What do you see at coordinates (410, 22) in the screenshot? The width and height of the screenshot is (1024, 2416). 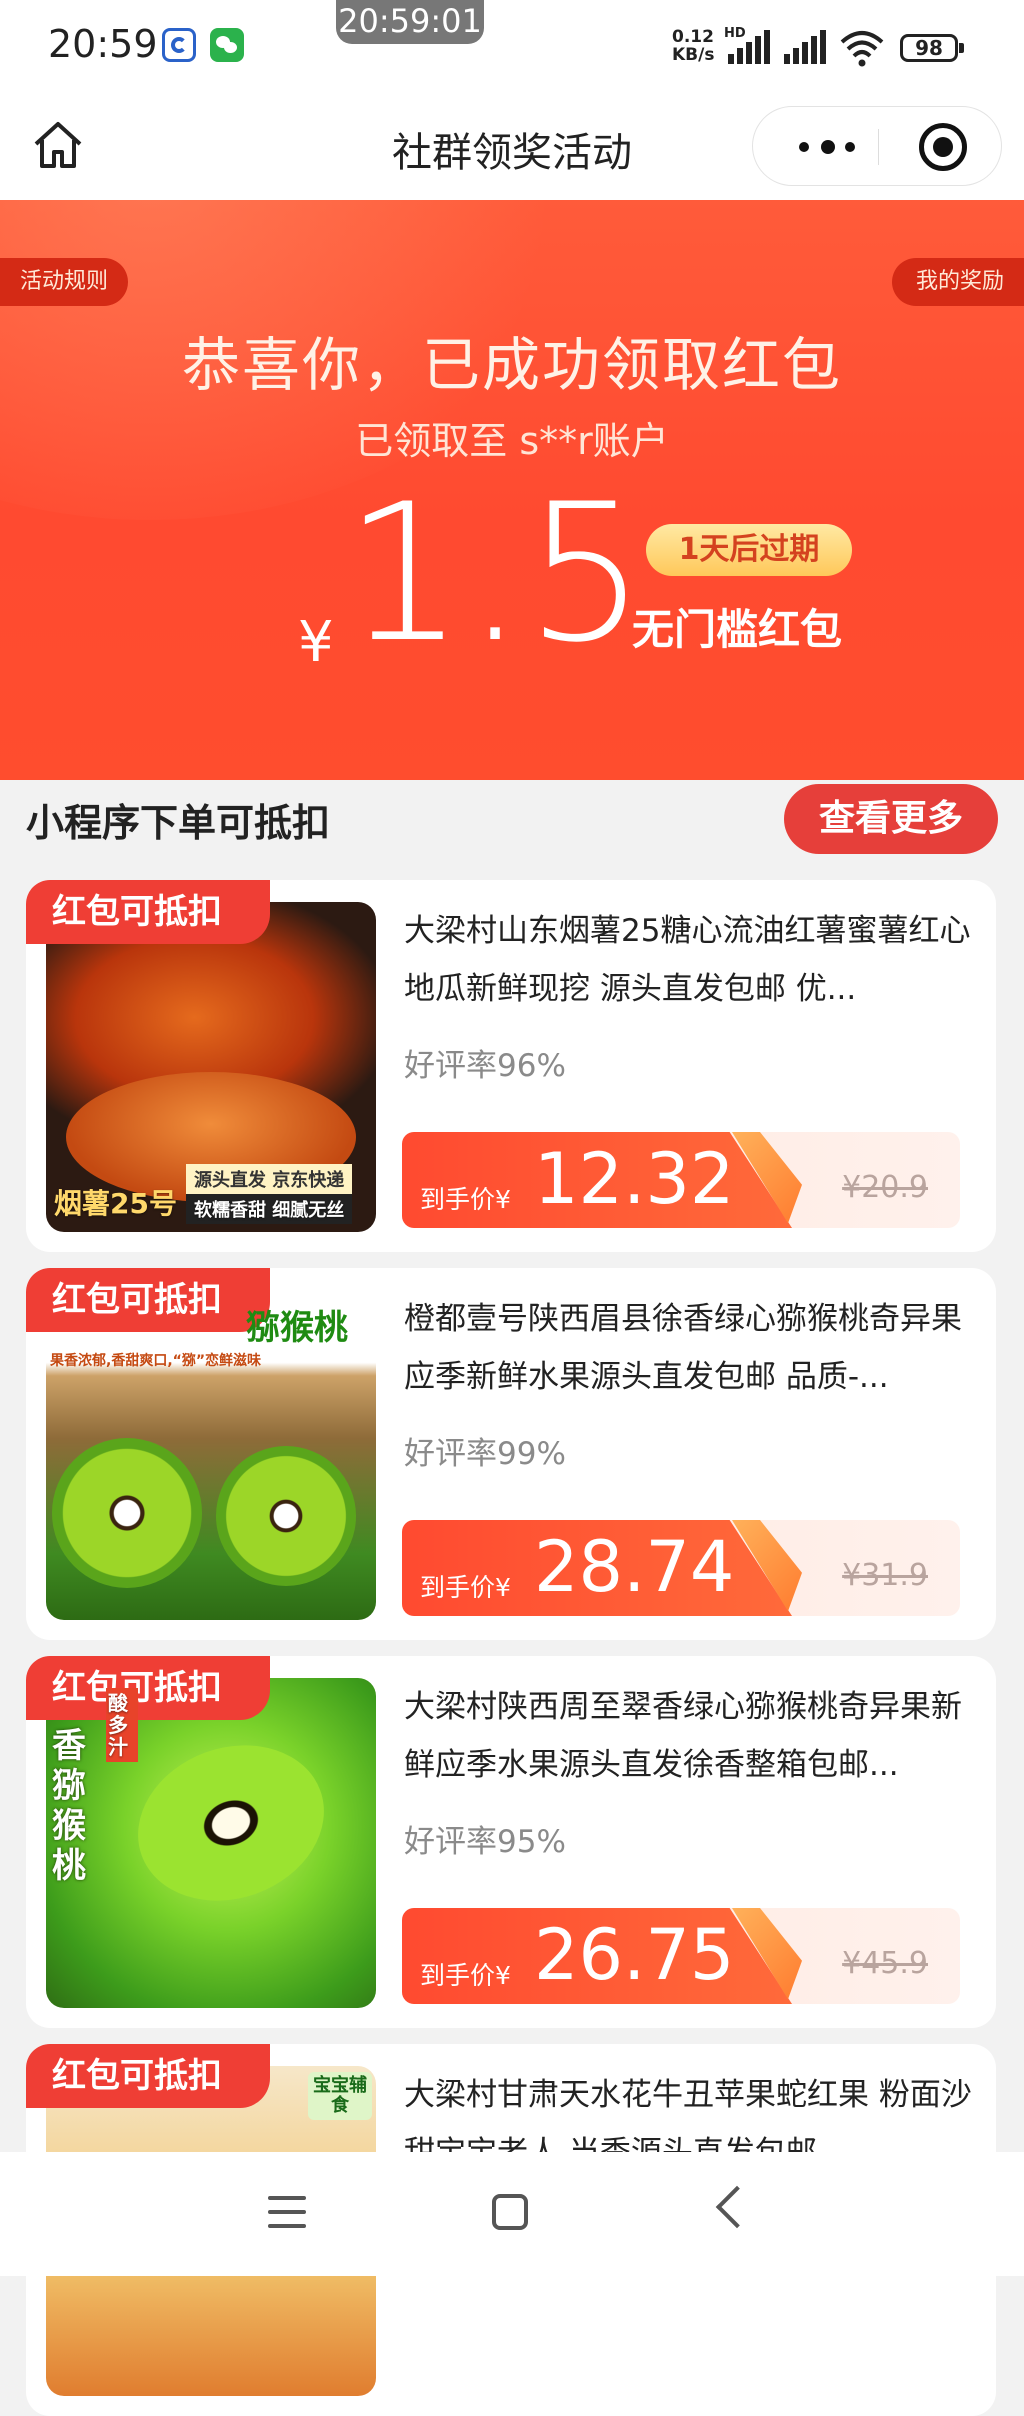 I see `clock-overlay: 20:59:01` at bounding box center [410, 22].